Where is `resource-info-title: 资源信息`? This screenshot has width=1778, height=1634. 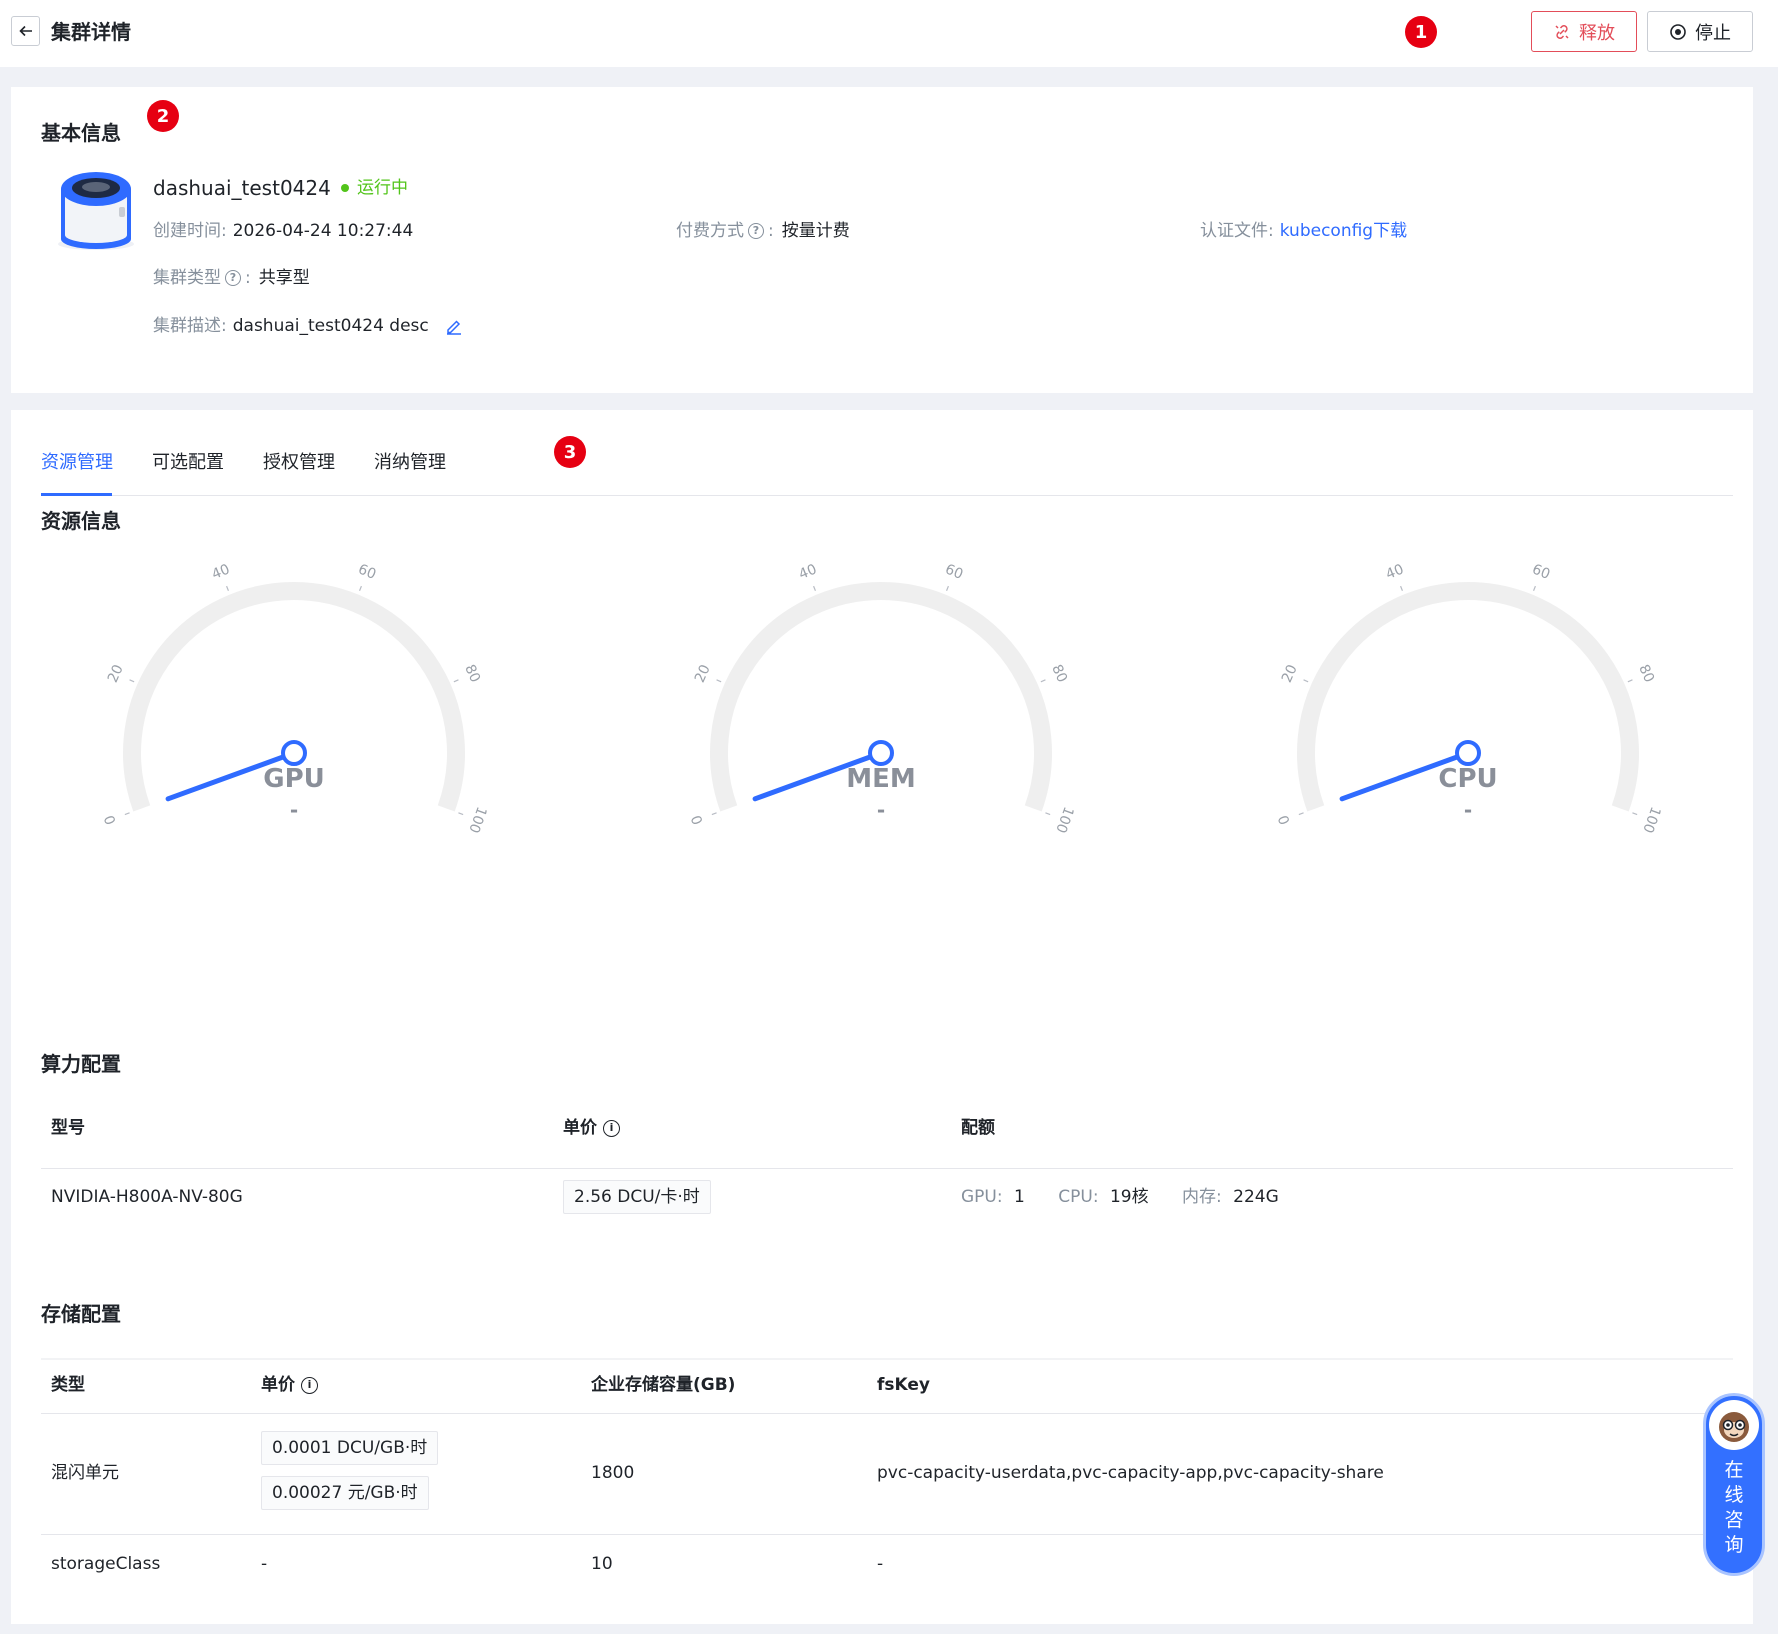 resource-info-title: 资源信息 is located at coordinates (81, 521).